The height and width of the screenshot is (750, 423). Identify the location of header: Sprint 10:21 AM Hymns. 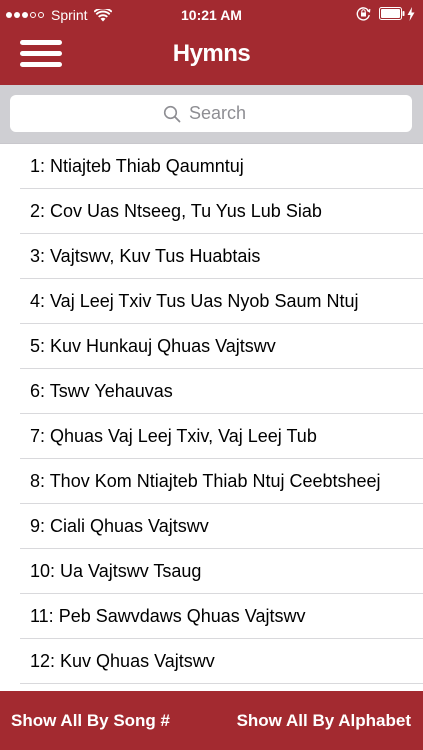
(211, 42).